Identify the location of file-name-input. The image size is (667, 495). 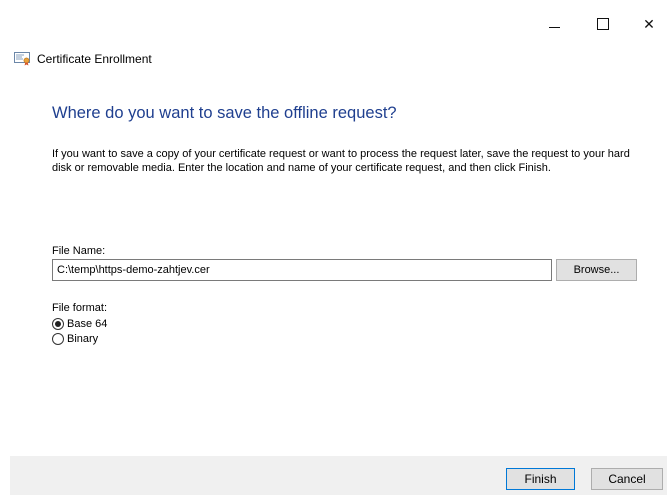
(302, 270).